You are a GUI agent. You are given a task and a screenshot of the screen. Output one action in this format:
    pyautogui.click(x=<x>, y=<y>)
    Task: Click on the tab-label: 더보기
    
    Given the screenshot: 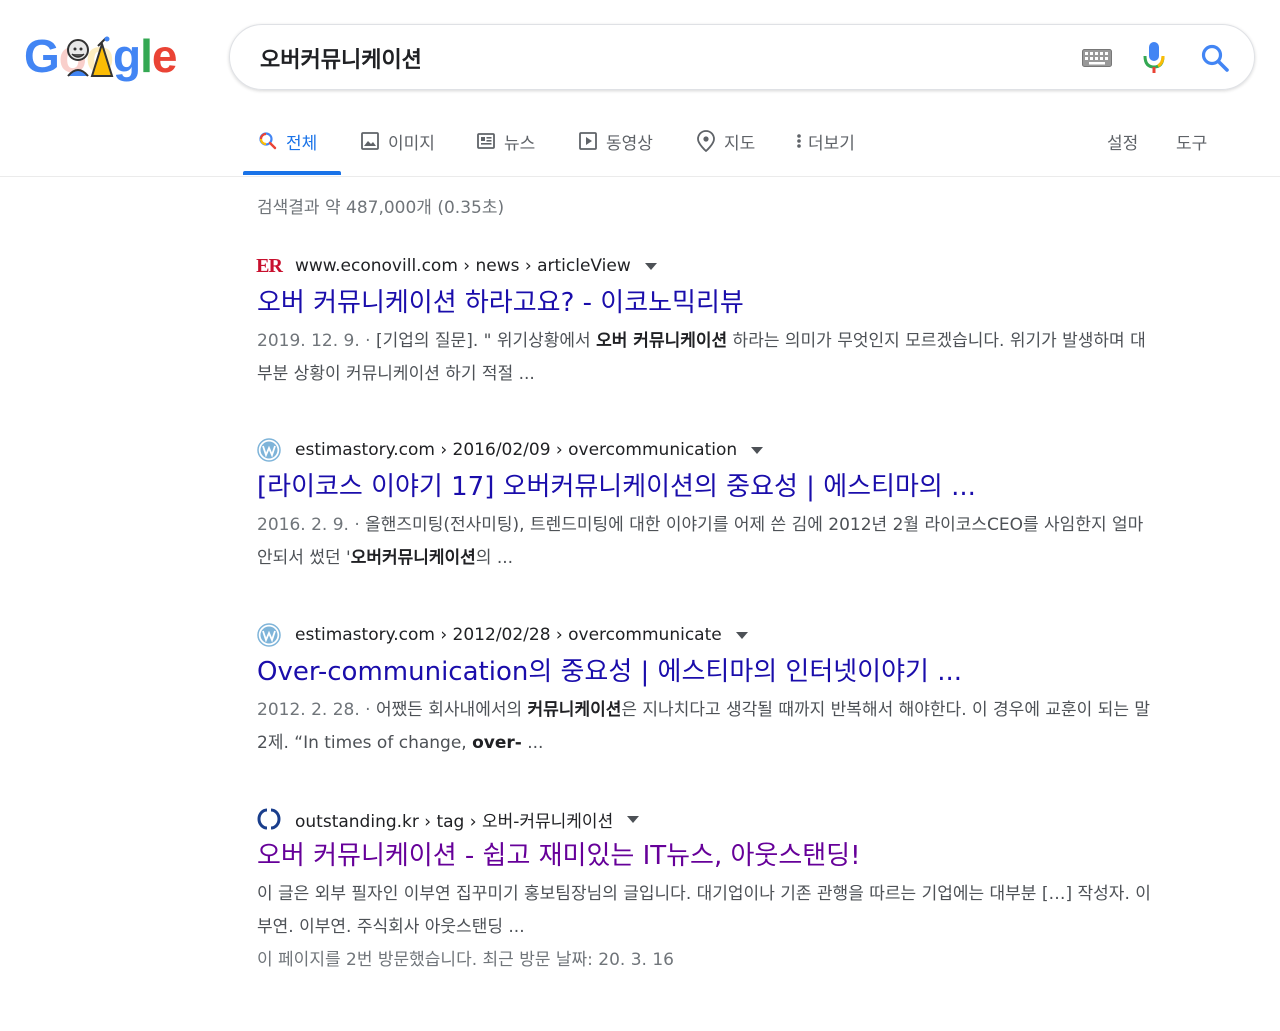 What is the action you would take?
    pyautogui.click(x=831, y=143)
    